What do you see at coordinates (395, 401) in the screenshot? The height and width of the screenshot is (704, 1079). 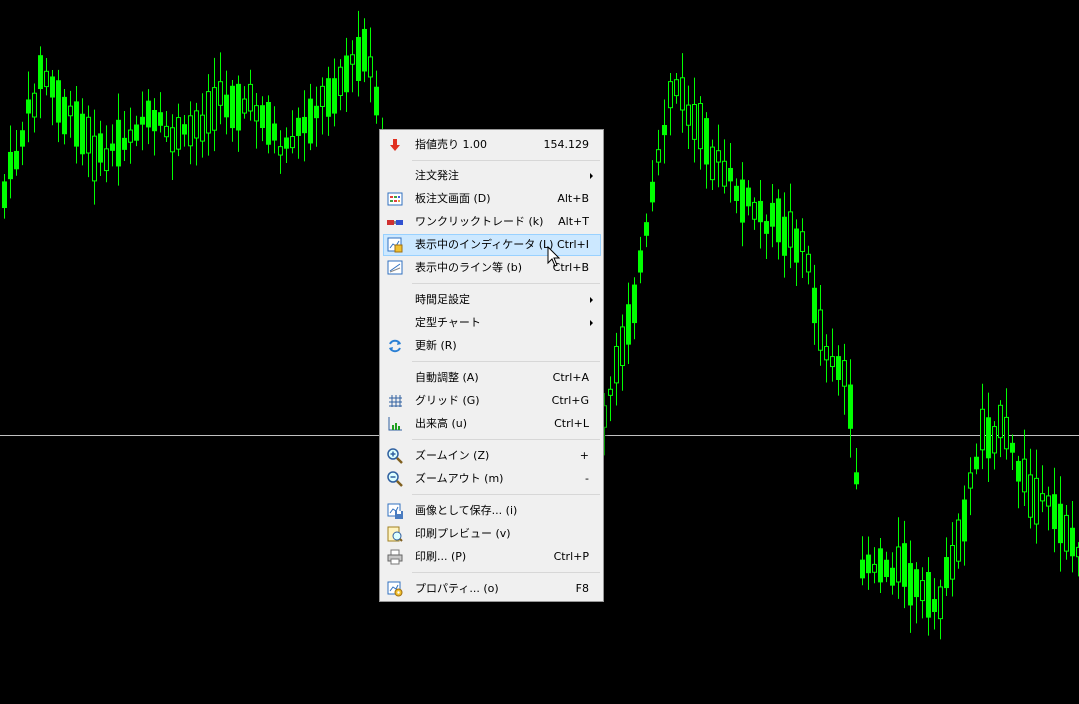 I see `grid-icon` at bounding box center [395, 401].